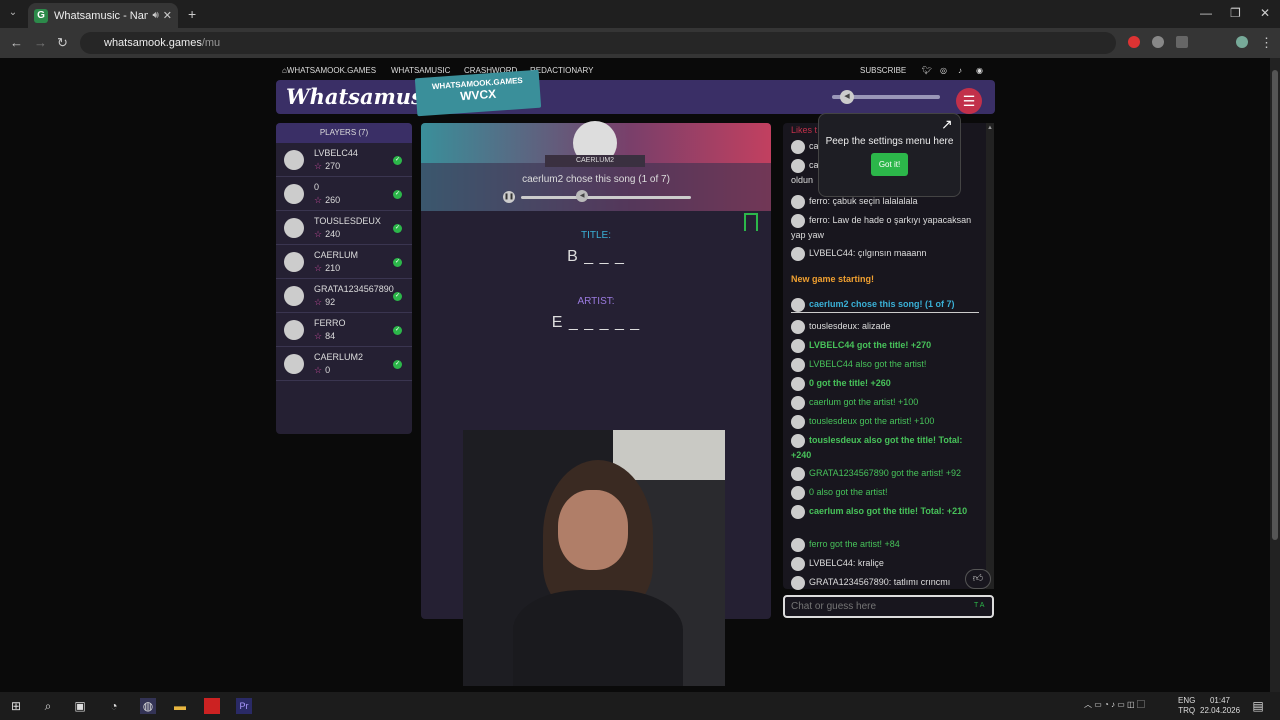  I want to click on room-code-badge: WHATSAMOOK.GAMES WVCX, so click(478, 93).